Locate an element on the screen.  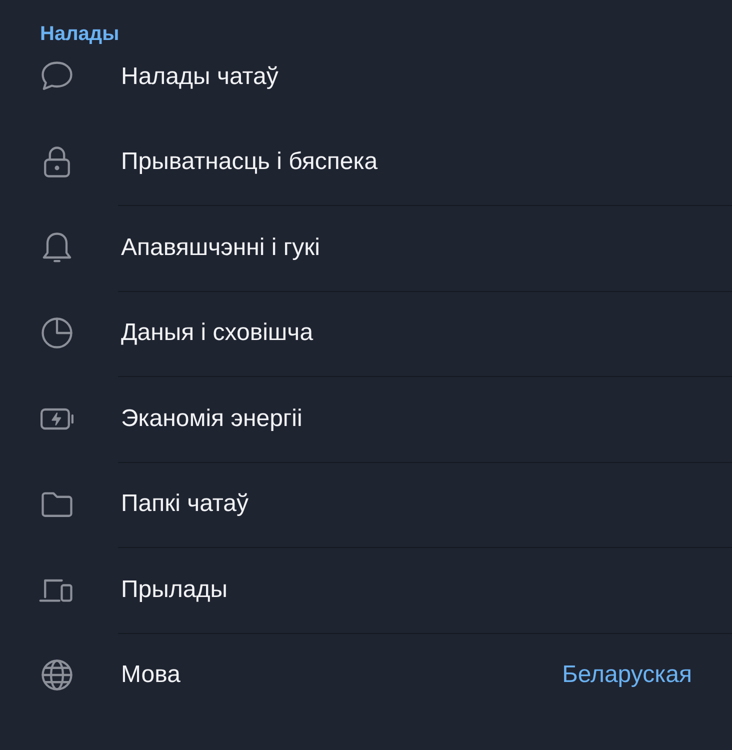
section-title: Налады is located at coordinates (80, 34).